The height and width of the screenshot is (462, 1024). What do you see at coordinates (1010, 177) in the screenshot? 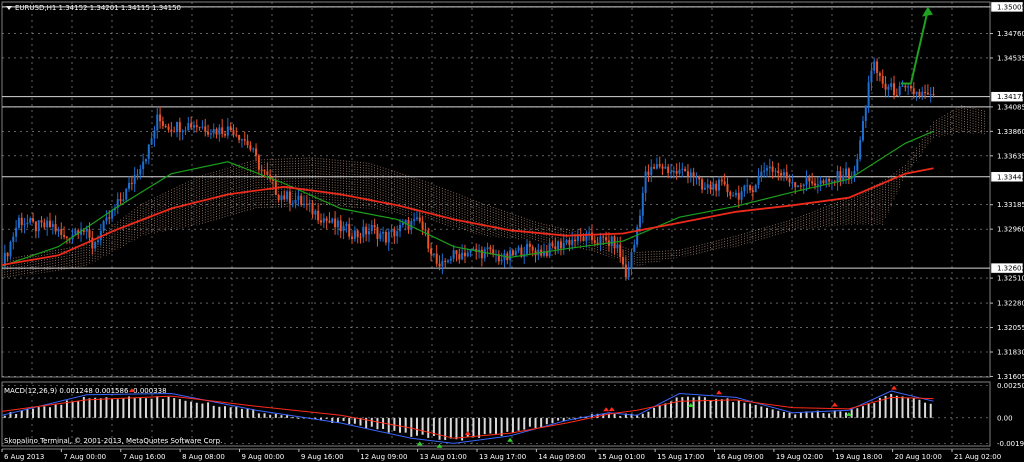
I see `price-marker-label: 1.33442` at bounding box center [1010, 177].